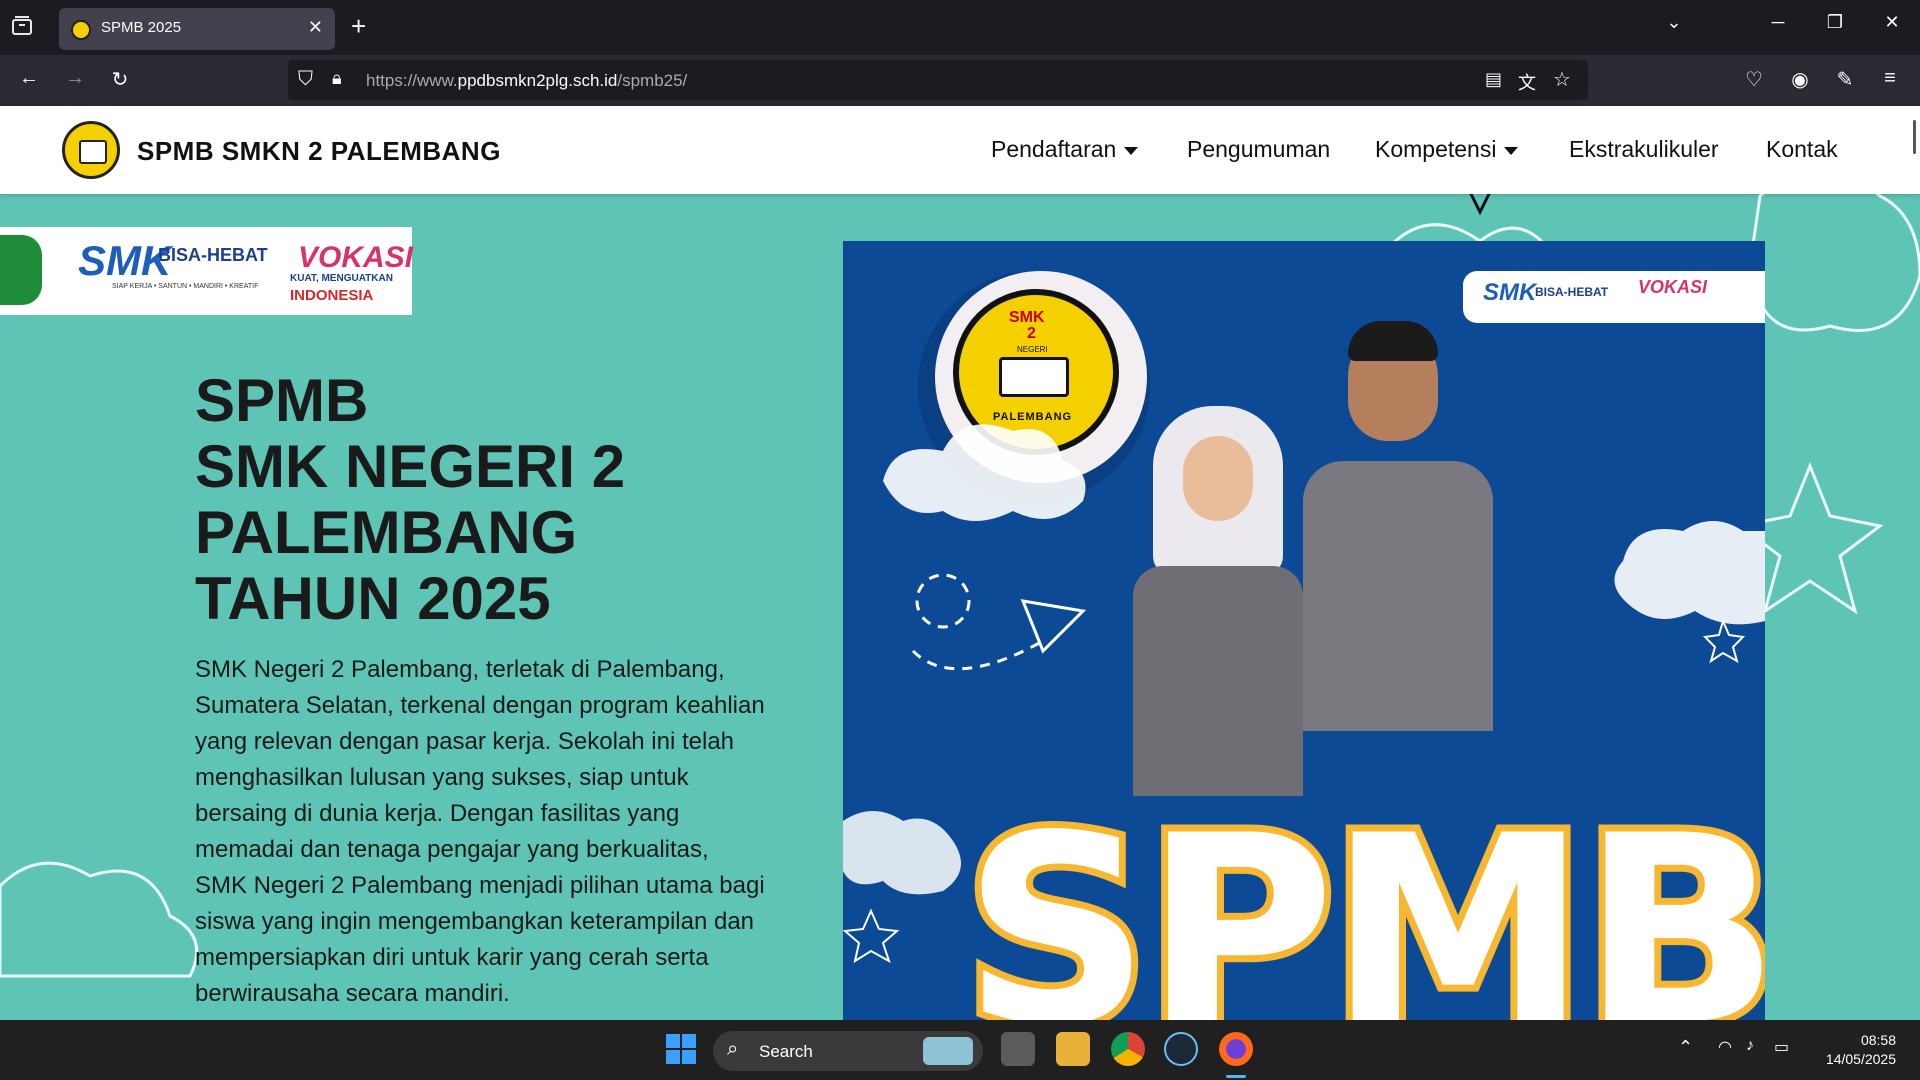 This screenshot has width=1920, height=1080. I want to click on windows-logo-icon, so click(681, 1049).